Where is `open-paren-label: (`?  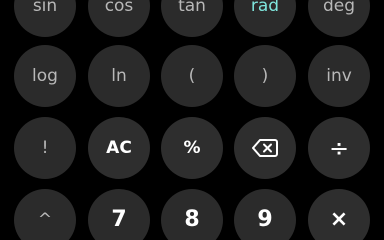 open-paren-label: ( is located at coordinates (192, 75).